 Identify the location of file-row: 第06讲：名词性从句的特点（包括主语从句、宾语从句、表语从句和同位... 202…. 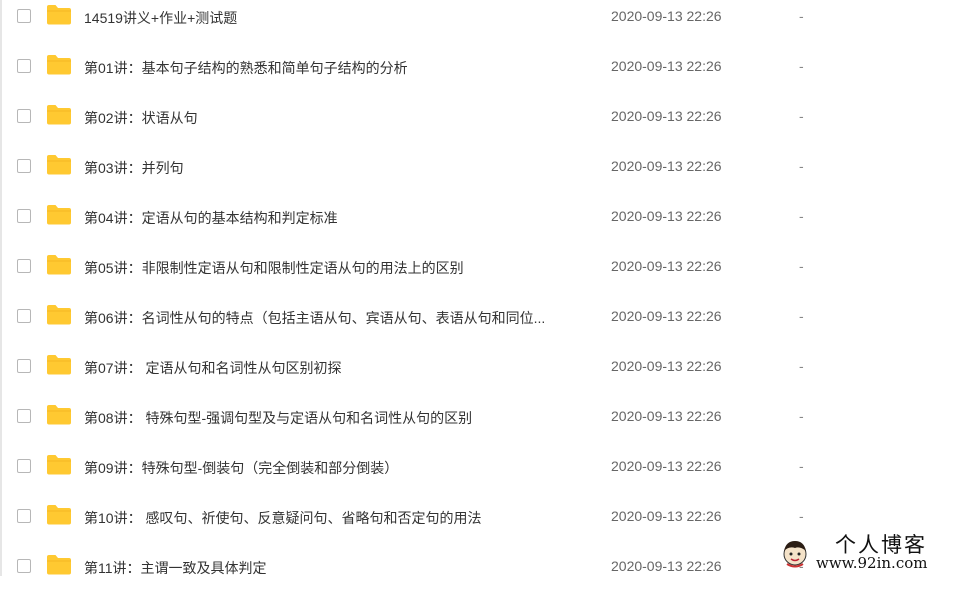
(484, 325).